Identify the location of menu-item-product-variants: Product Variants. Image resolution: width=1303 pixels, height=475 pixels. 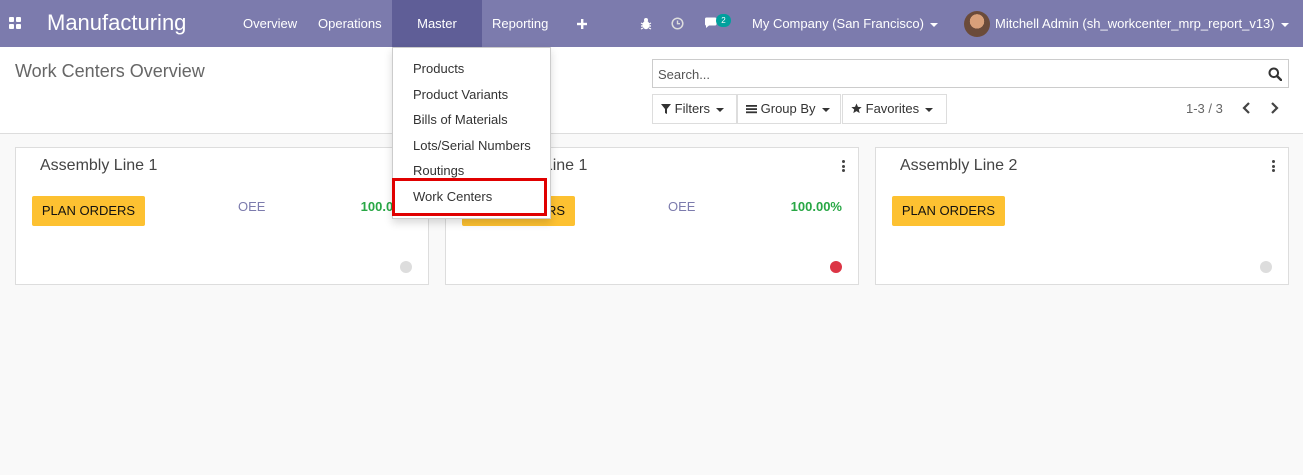
(460, 94).